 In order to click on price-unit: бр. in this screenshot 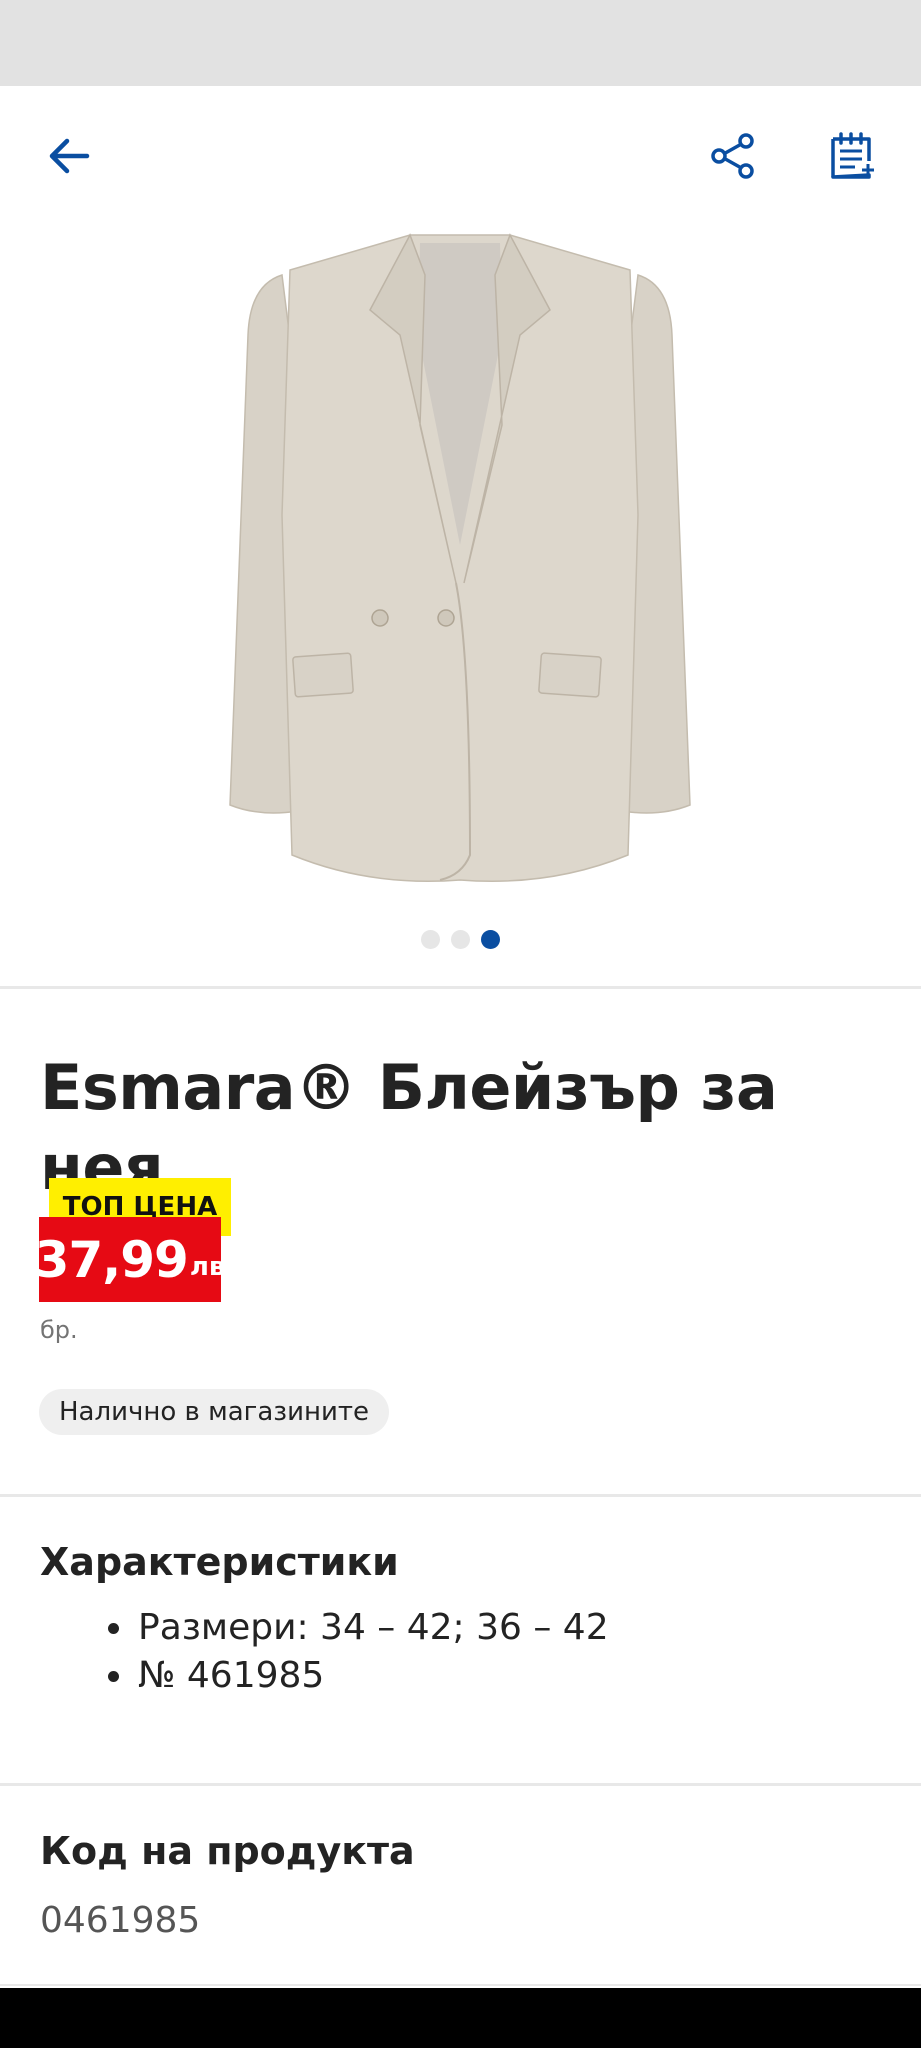, I will do `click(59, 1330)`.